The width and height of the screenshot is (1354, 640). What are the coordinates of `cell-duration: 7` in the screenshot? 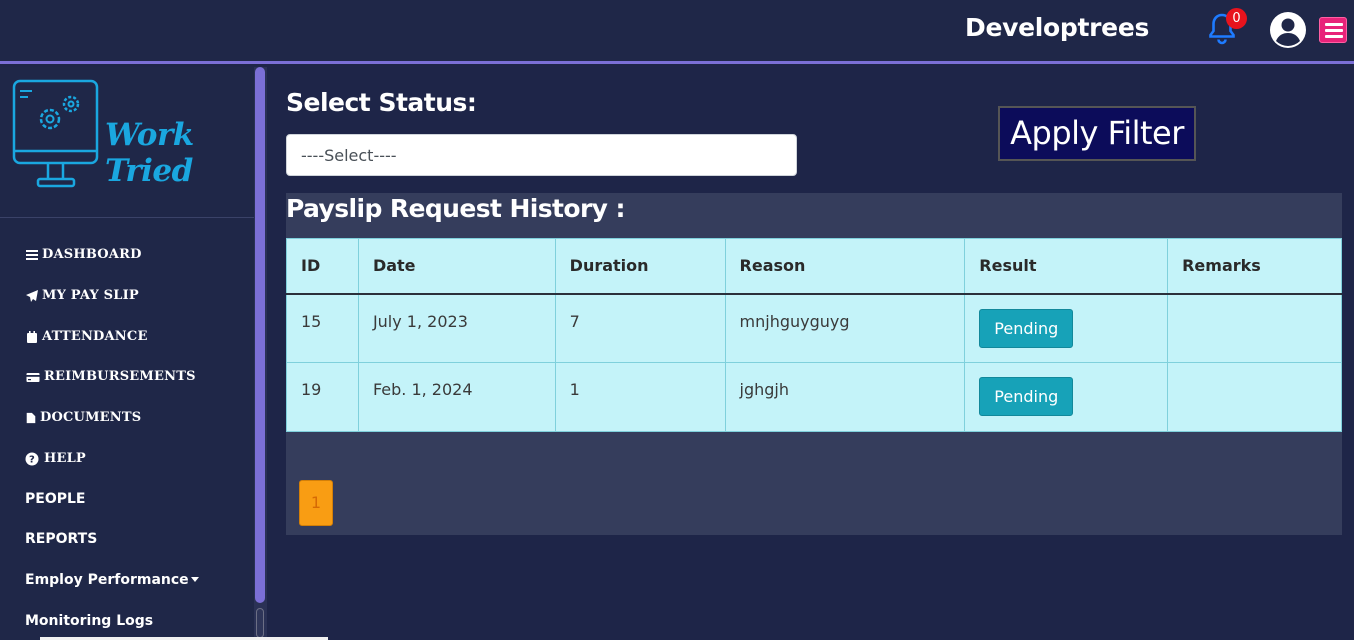 It's located at (640, 328).